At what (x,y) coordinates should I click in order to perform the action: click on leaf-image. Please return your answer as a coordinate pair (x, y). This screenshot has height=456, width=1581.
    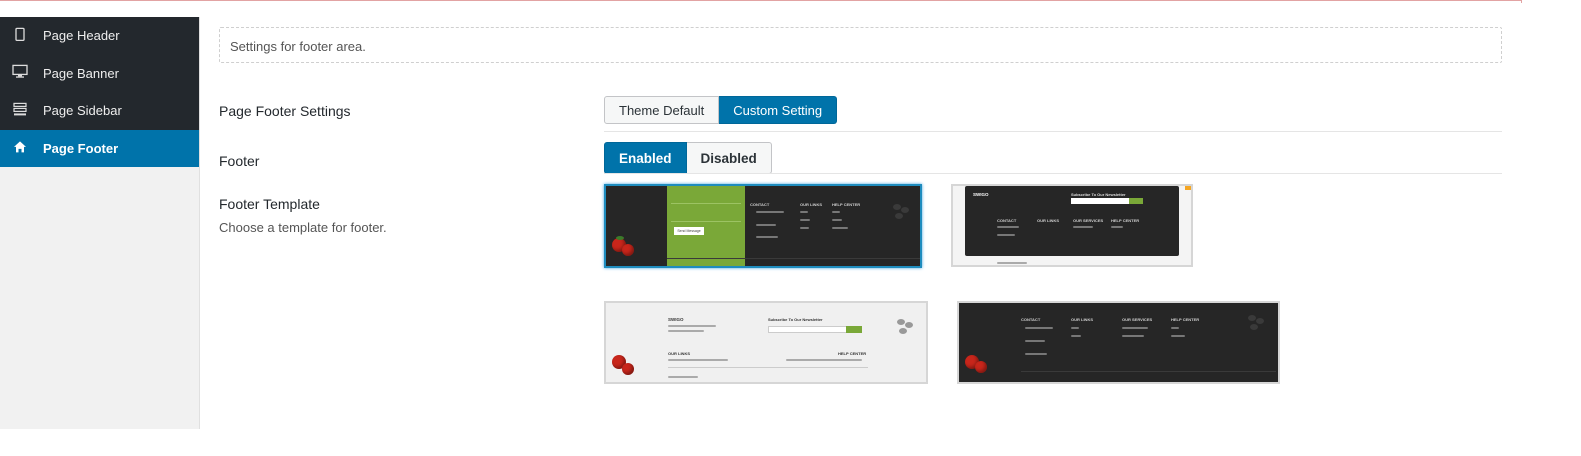
    Looking at the image, I should click on (620, 238).